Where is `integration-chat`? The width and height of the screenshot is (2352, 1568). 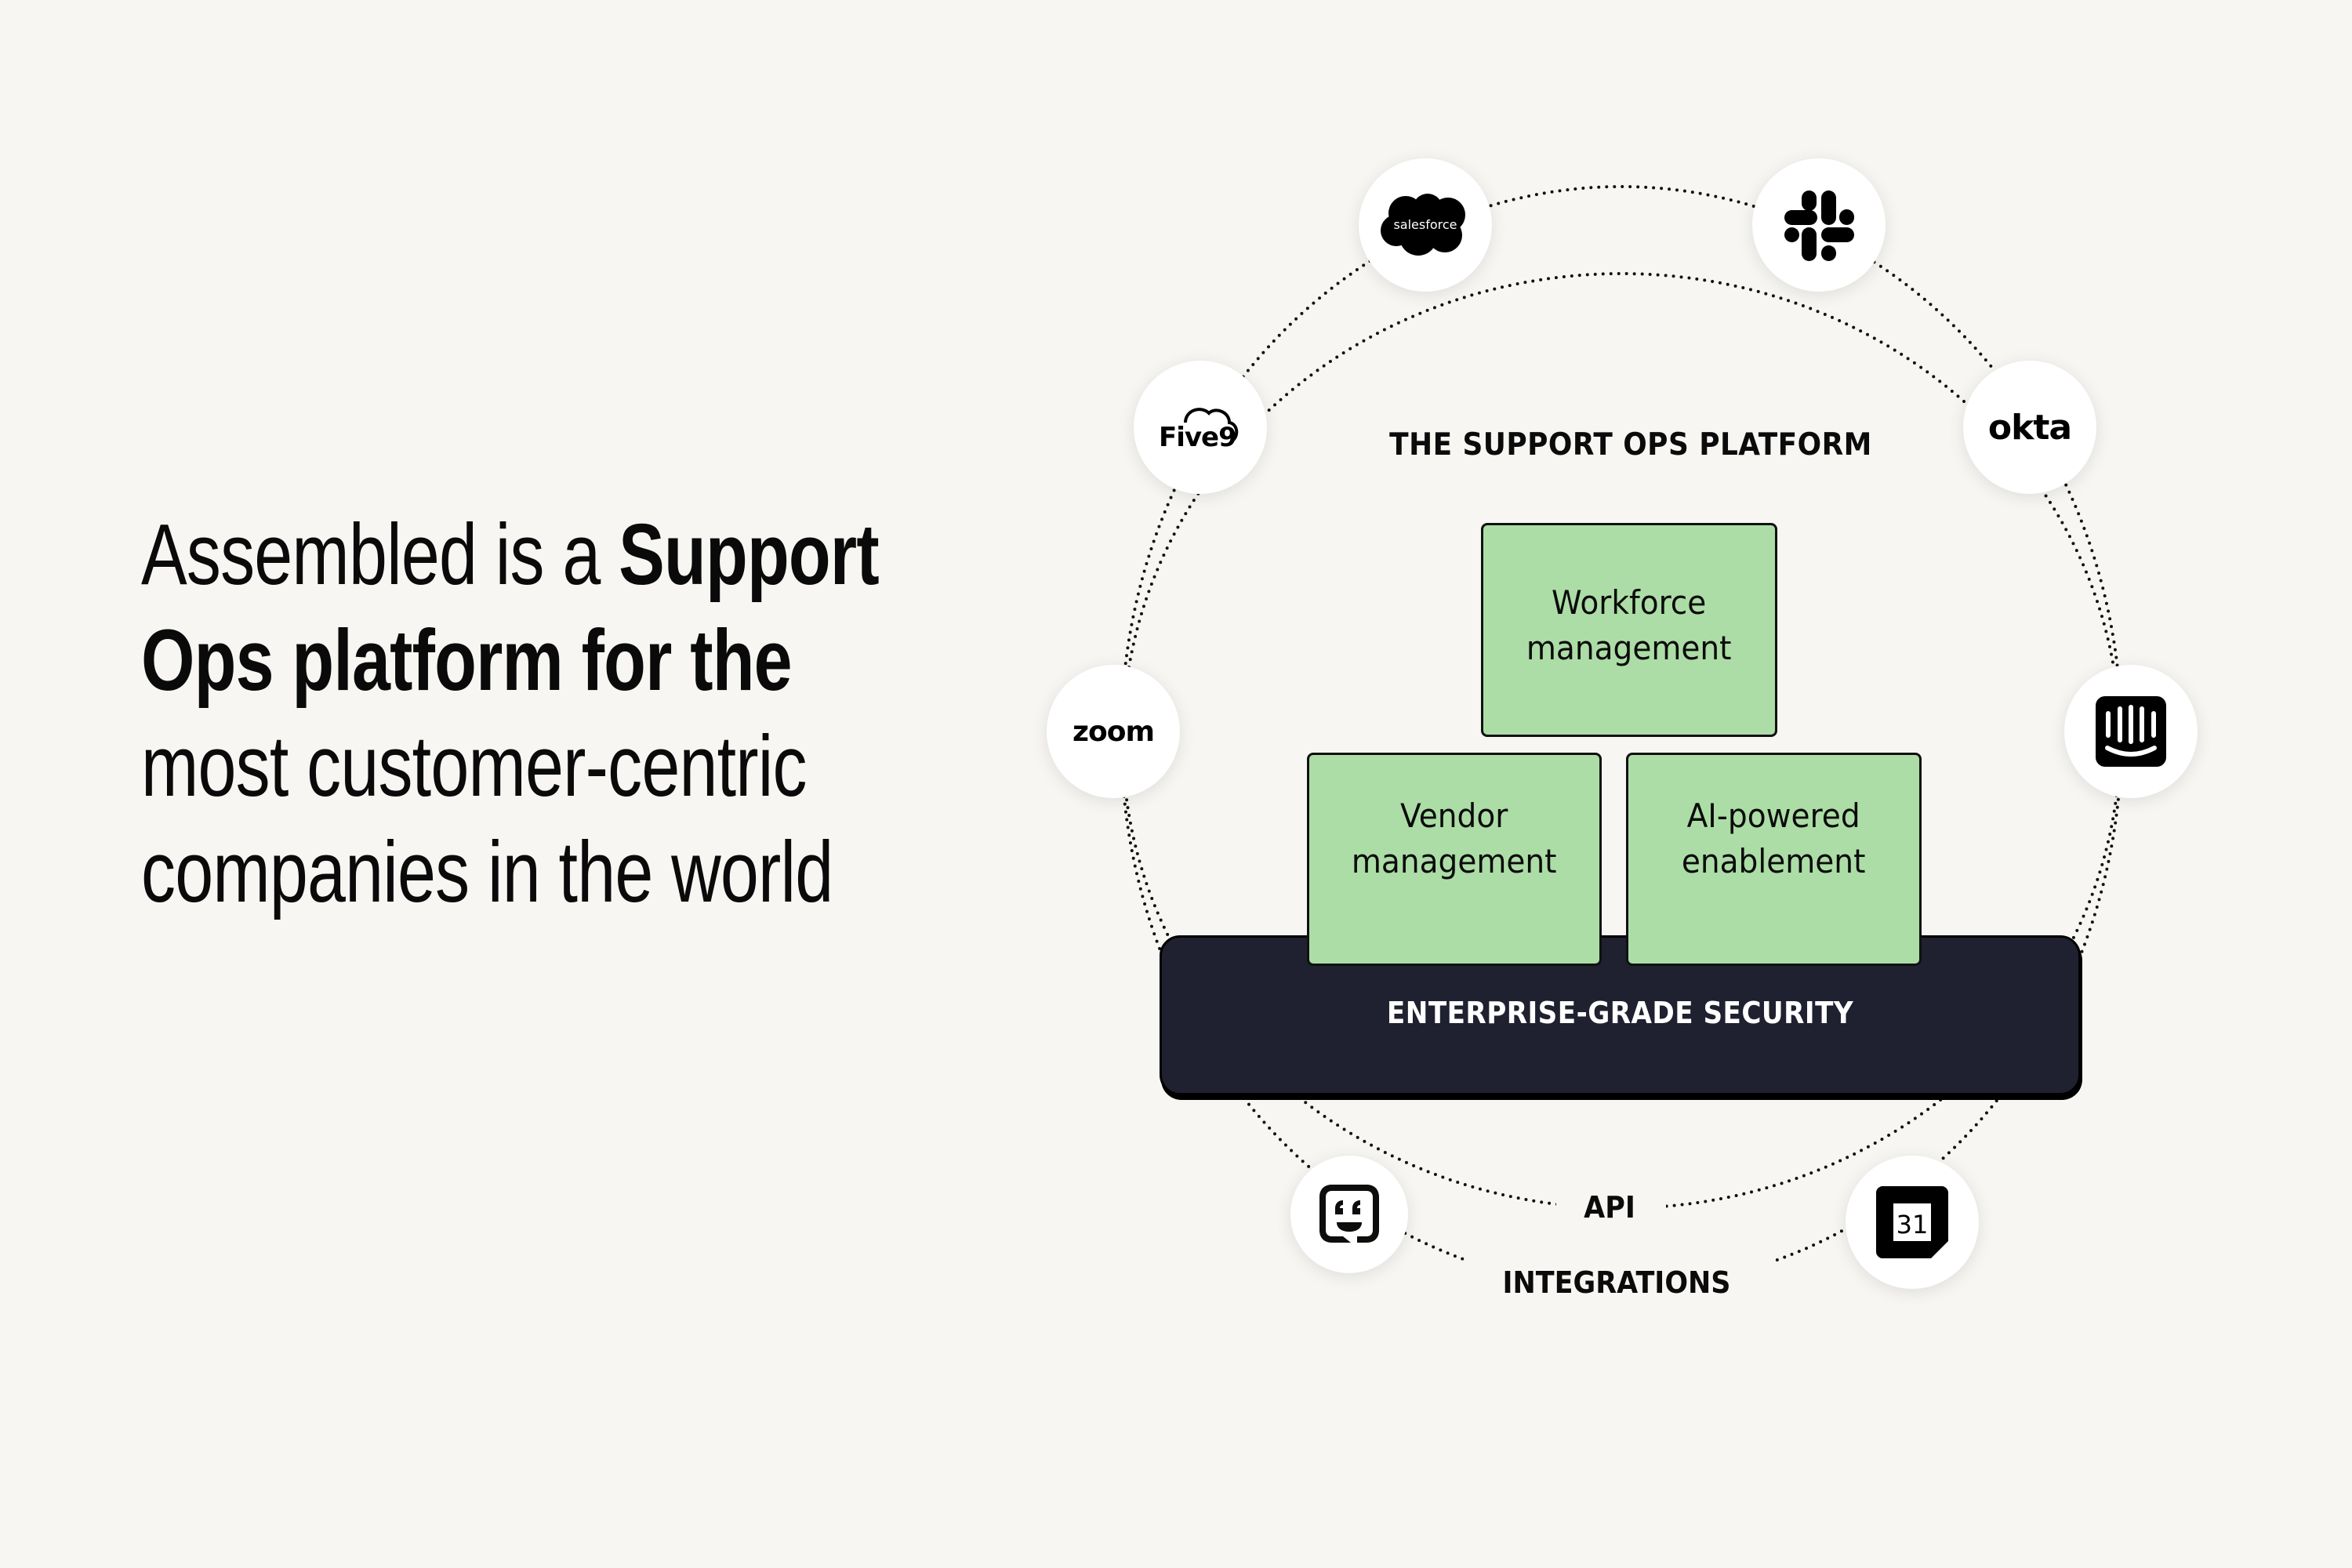
integration-chat is located at coordinates (1349, 1214).